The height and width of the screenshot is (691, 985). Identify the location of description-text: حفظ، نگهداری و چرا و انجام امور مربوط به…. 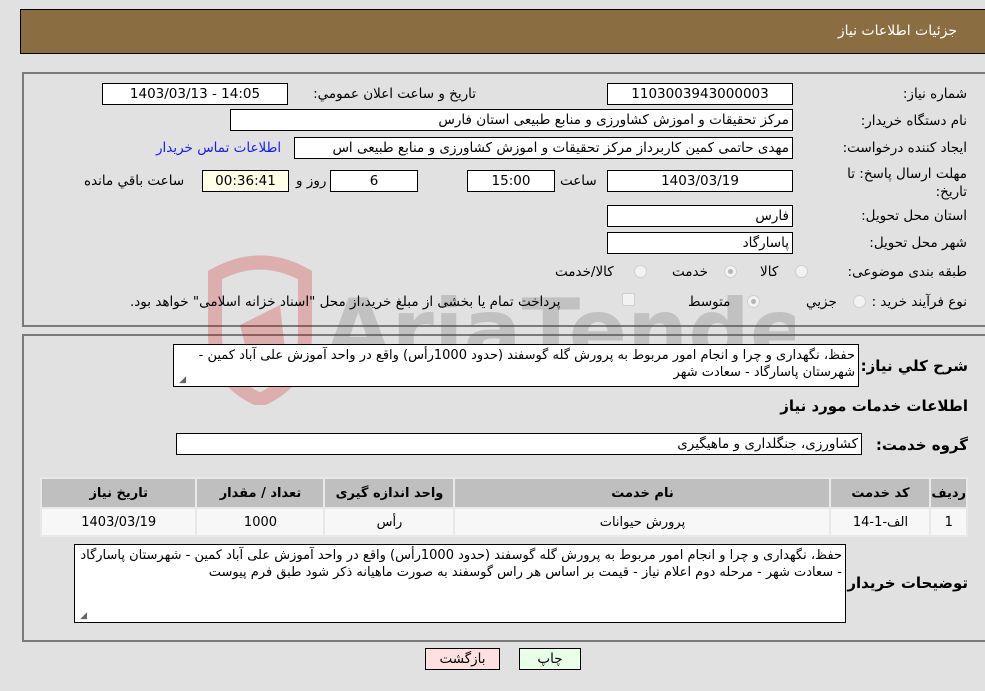
(526, 364).